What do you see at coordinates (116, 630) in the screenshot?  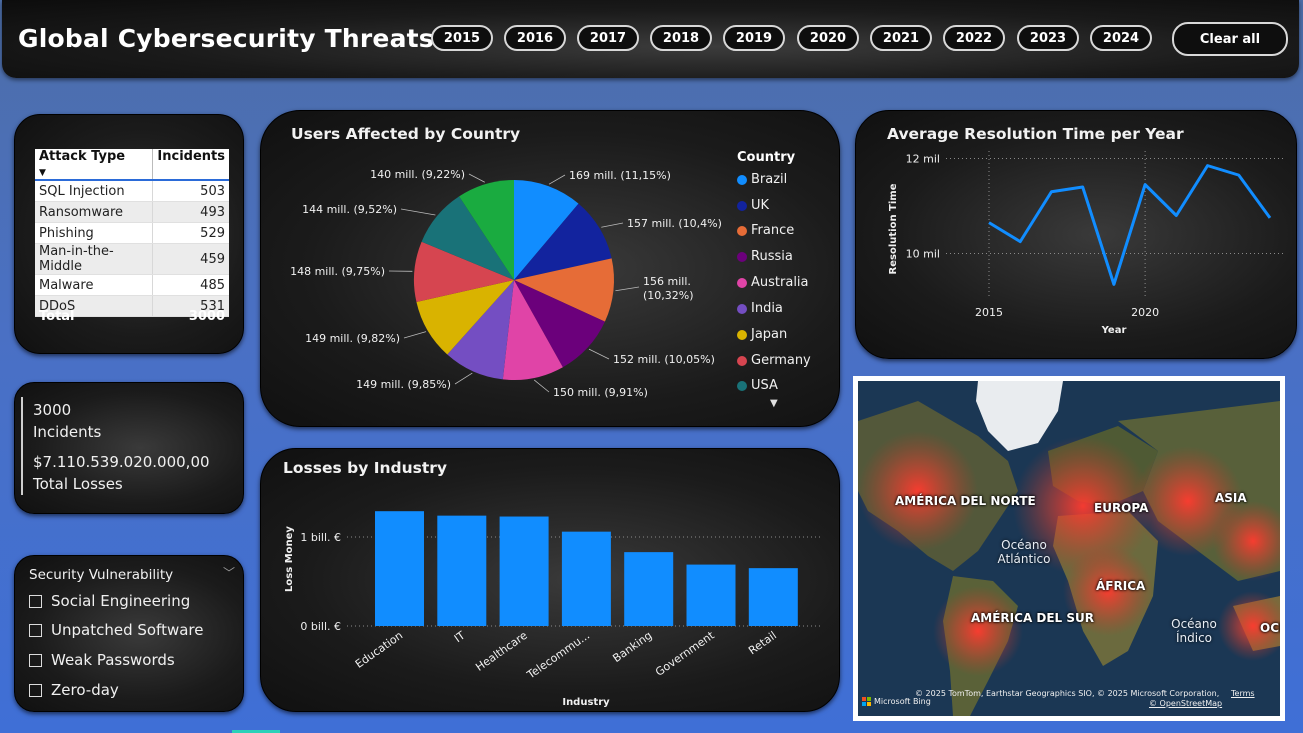 I see `slicer-option-unpatched-software: Unpatched Software` at bounding box center [116, 630].